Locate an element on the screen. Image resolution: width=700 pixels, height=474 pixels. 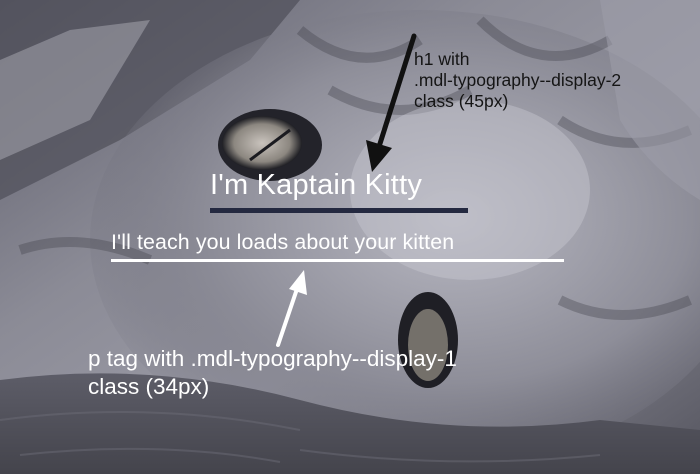
page-title: I'm Kaptain Kitty is located at coordinates (316, 185).